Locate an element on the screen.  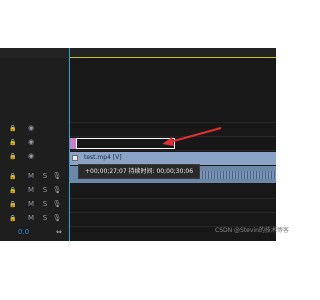
duration-tooltip: +00;00;27;07 持续时间: 00;00;30;06 is located at coordinates (139, 171).